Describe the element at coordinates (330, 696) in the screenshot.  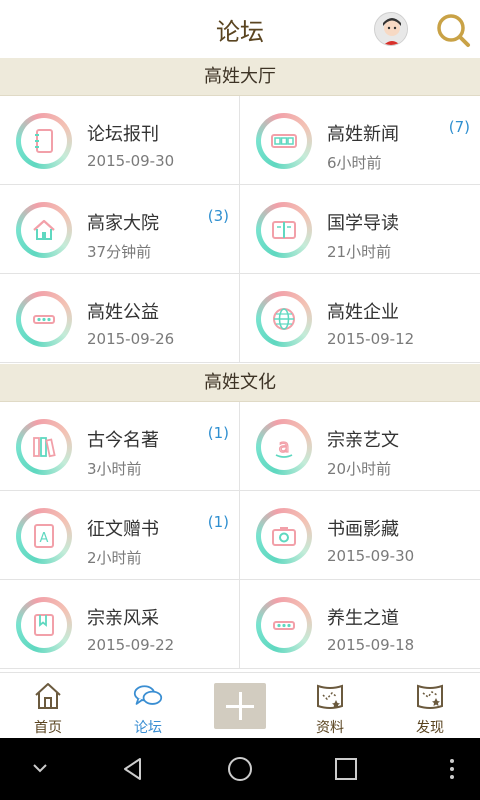
I see `map-icon` at that location.